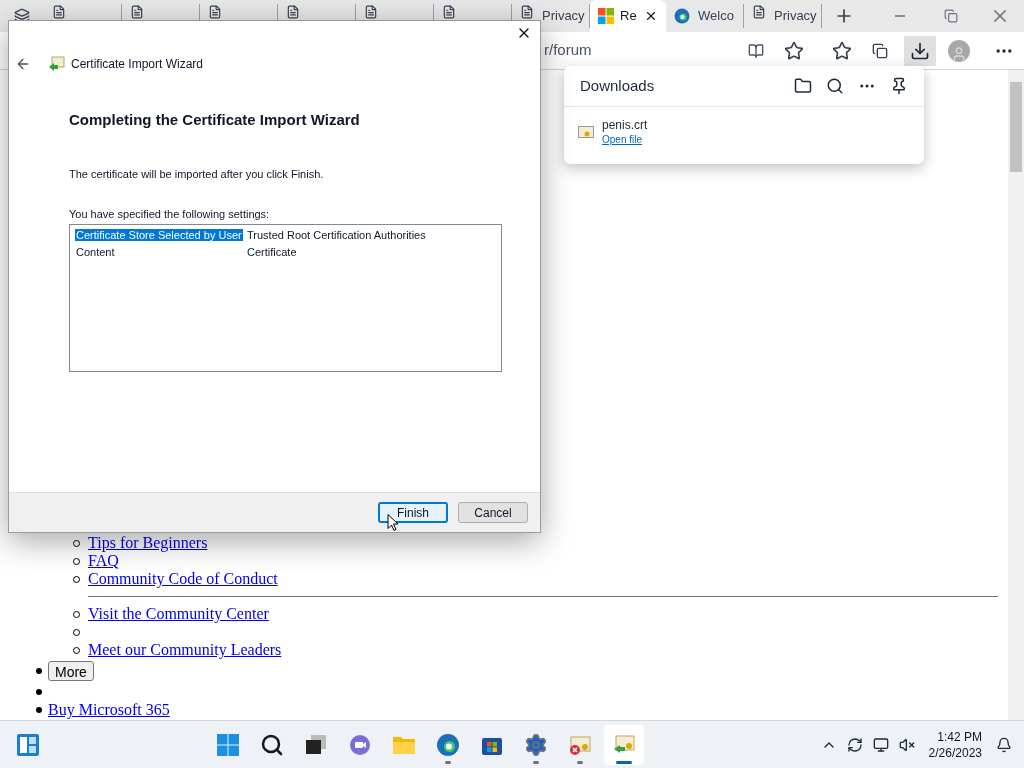 The width and height of the screenshot is (1024, 768). What do you see at coordinates (568, 50) in the screenshot?
I see `address-text: r/forum` at bounding box center [568, 50].